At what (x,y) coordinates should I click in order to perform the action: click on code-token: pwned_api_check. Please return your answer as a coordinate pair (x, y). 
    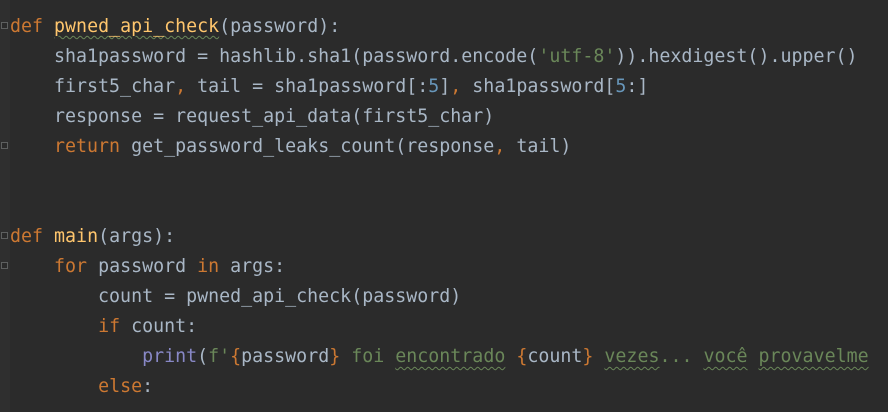
    Looking at the image, I should click on (137, 26).